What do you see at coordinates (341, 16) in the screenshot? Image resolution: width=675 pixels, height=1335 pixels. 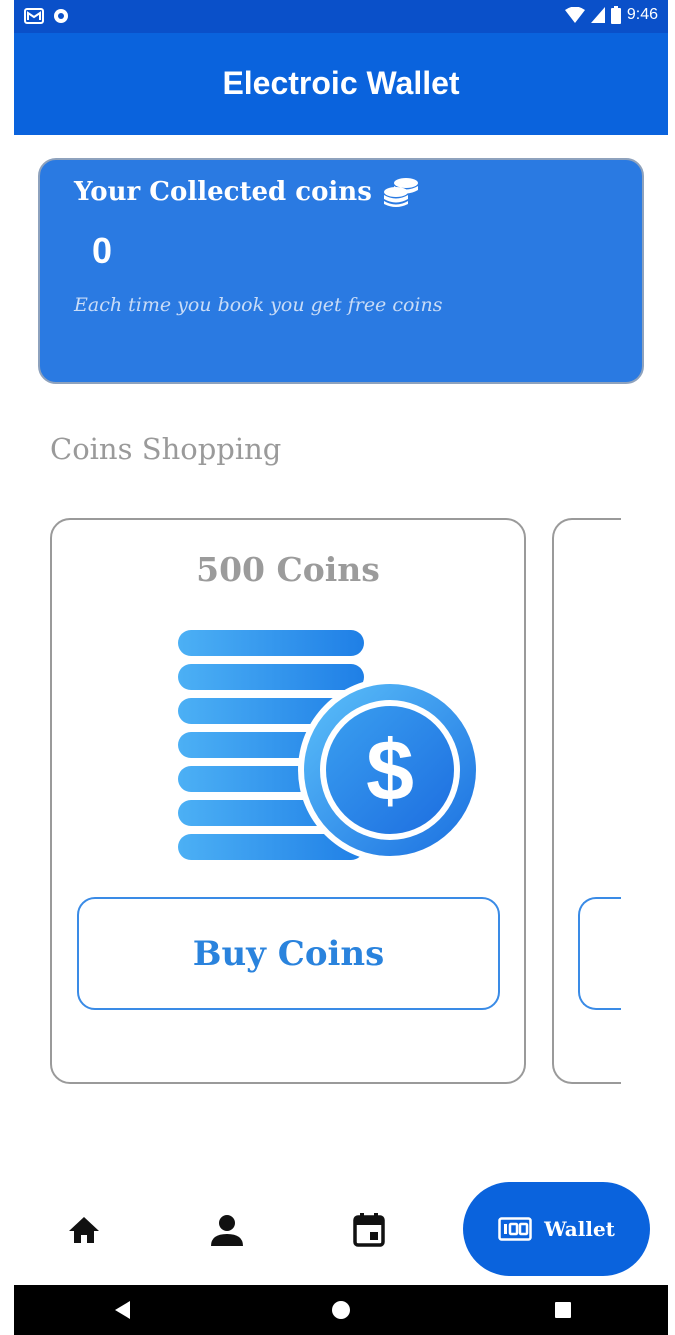 I see `status-bar: 9:46` at bounding box center [341, 16].